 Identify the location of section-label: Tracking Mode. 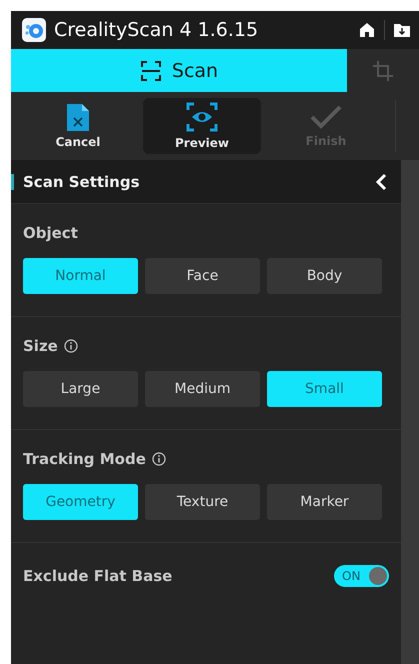
(84, 459).